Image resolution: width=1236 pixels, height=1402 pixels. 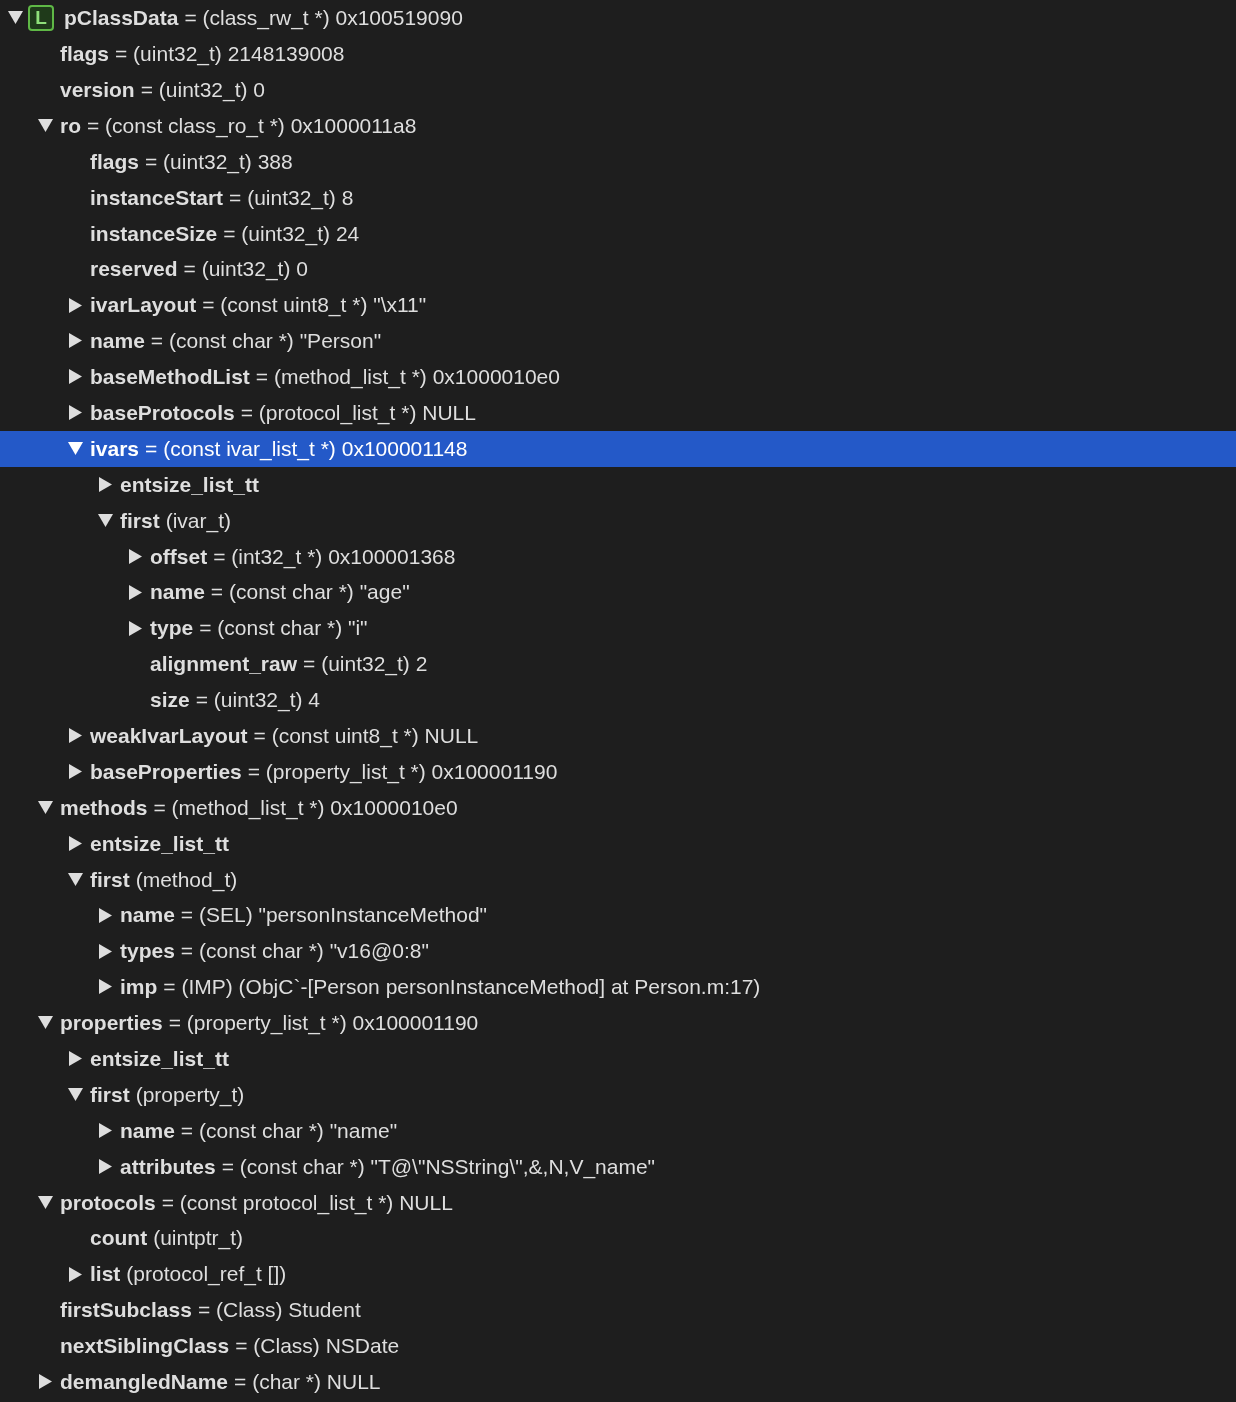 I want to click on variable-name: protocols, so click(x=108, y=1202).